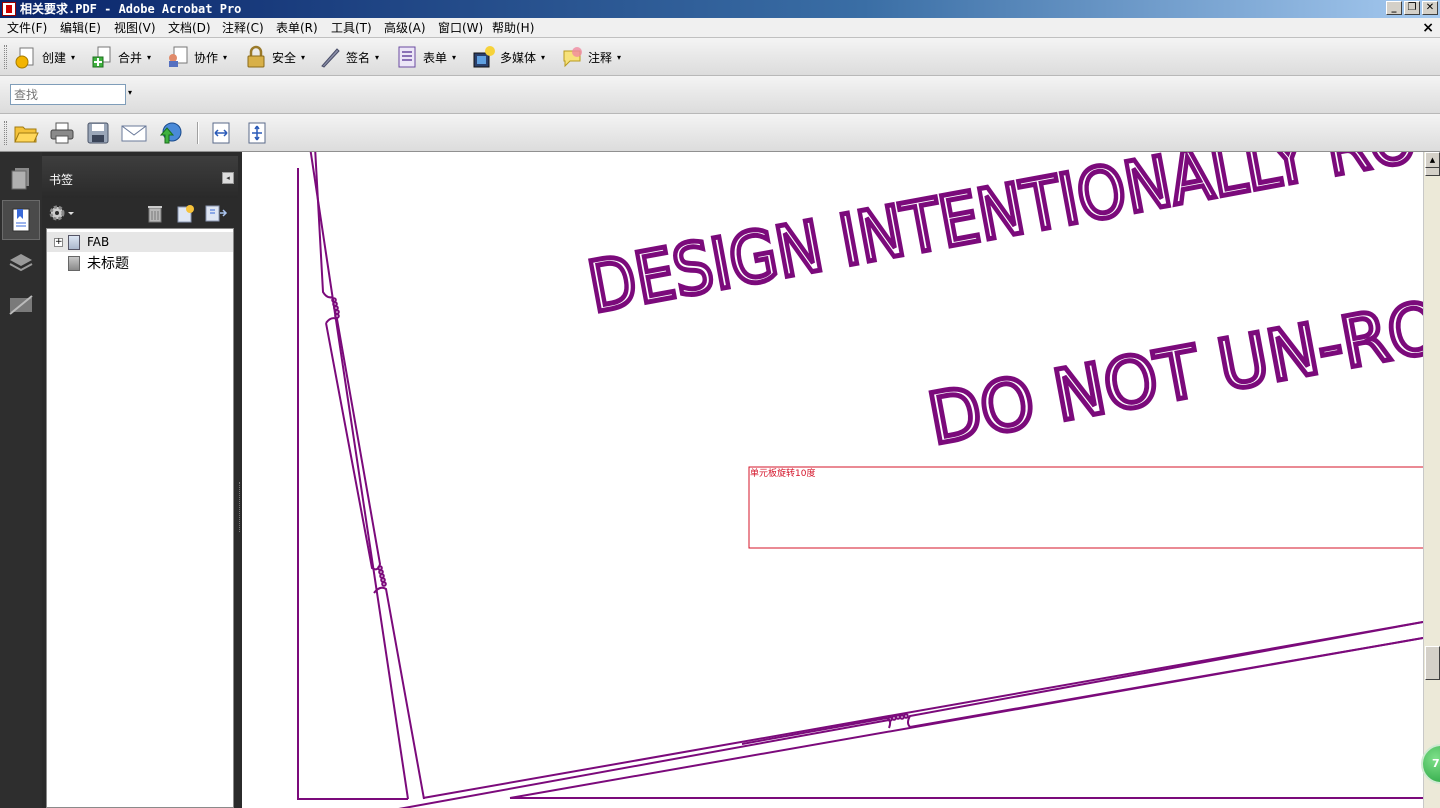 The width and height of the screenshot is (1440, 808). I want to click on collaborate-button: 协作 ▾, so click(196, 57).